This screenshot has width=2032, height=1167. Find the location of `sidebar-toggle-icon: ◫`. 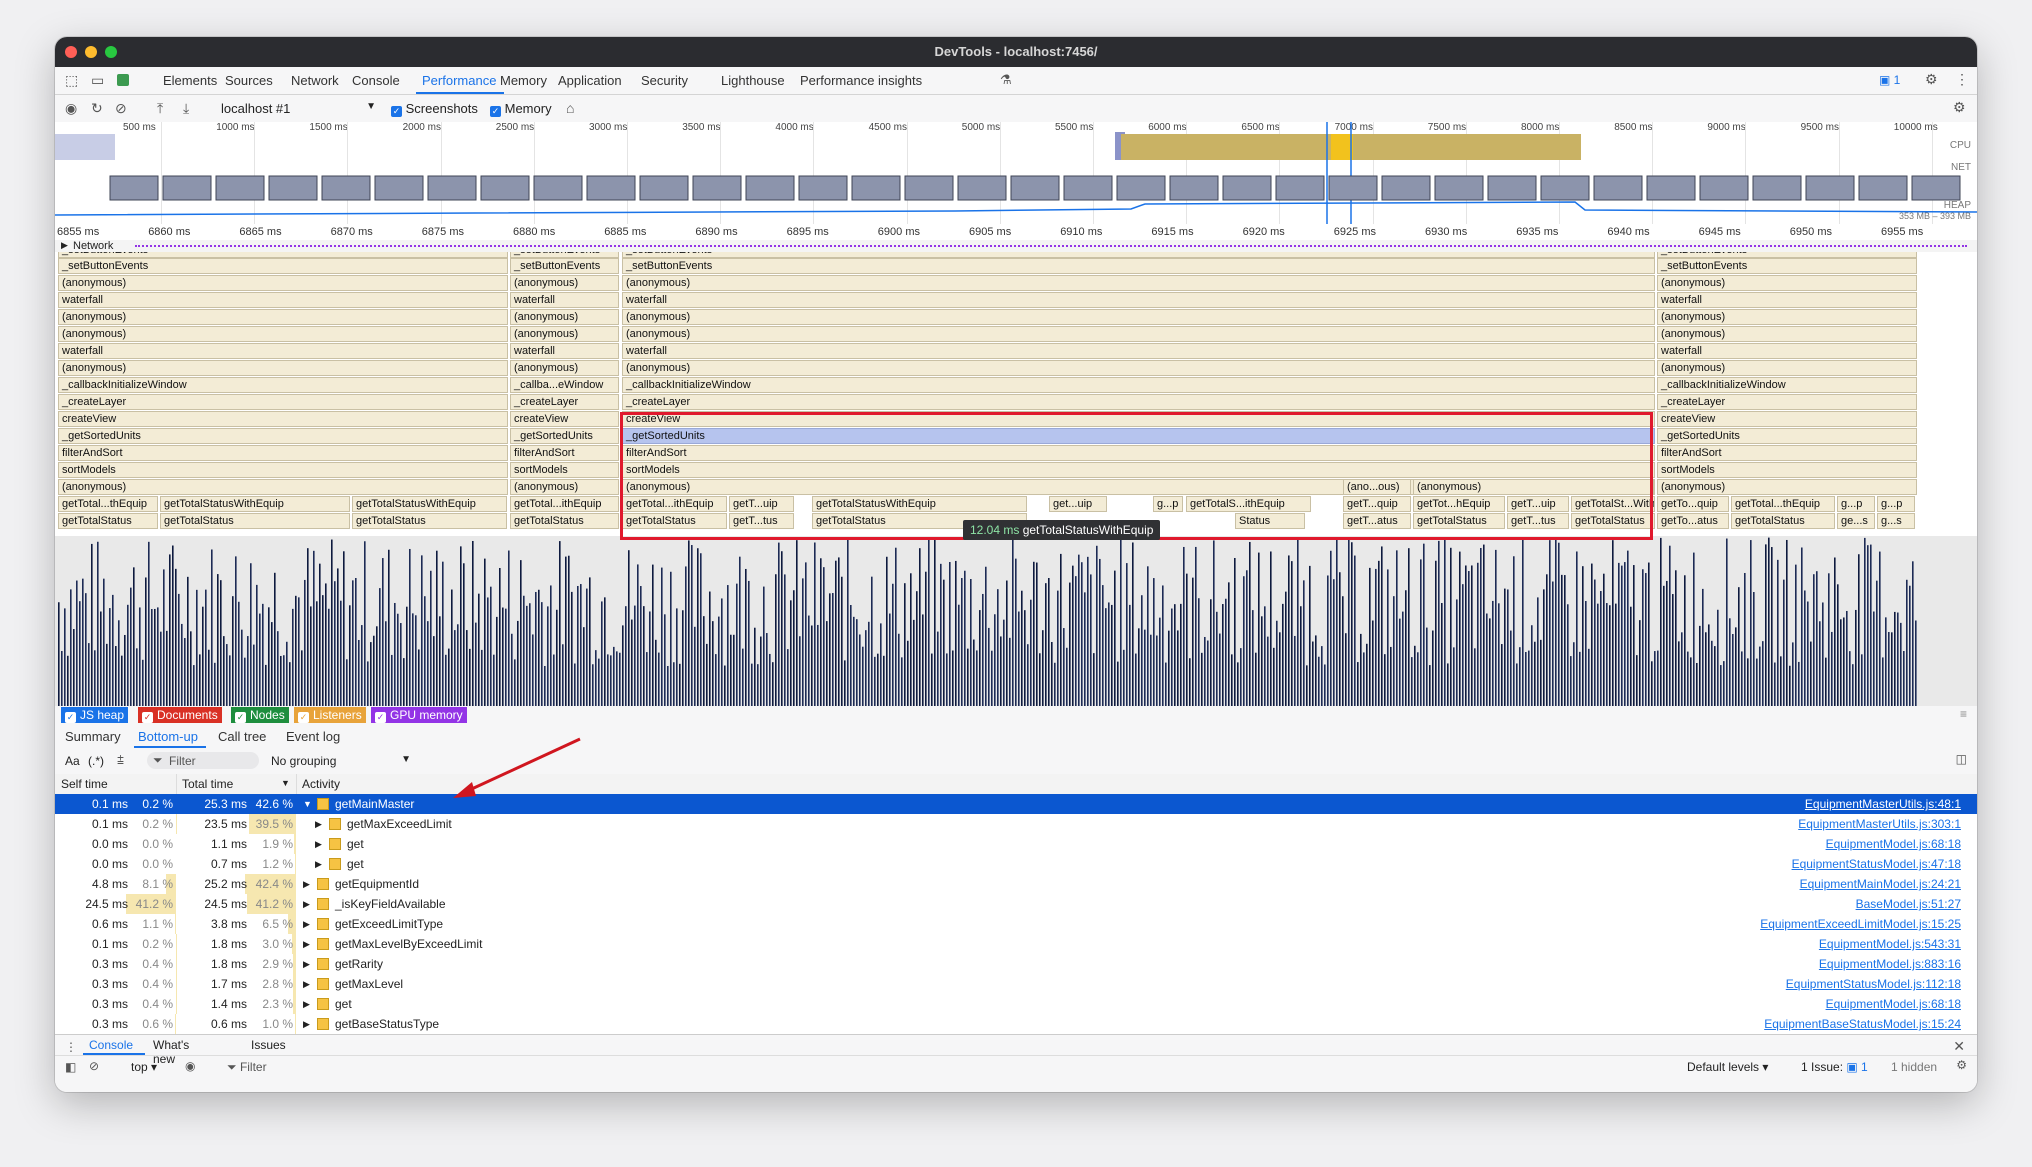

sidebar-toggle-icon: ◫ is located at coordinates (1961, 759).